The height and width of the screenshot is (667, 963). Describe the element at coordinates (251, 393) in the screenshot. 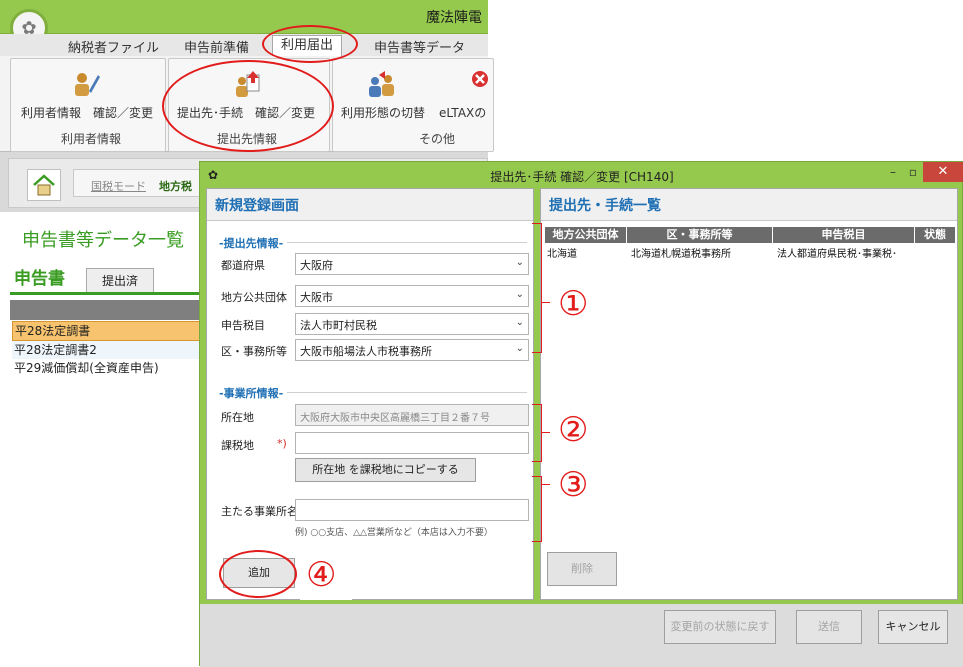

I see `section-business-office: -事業所情報-` at that location.